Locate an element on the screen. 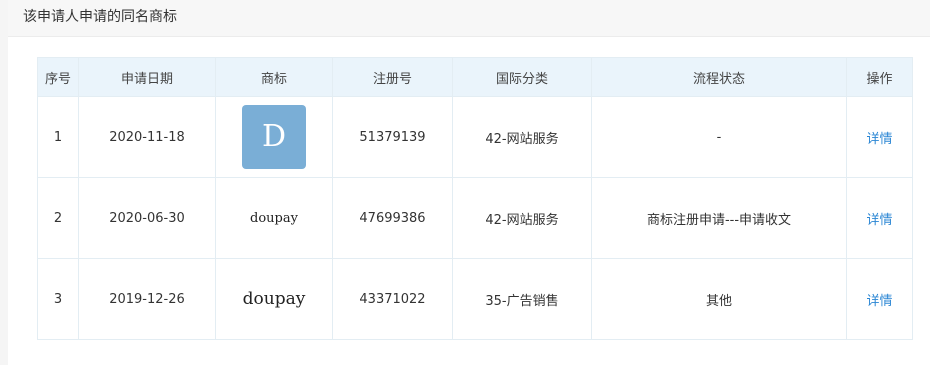 This screenshot has height=365, width=930. row-date: 2019-12-26 is located at coordinates (147, 299).